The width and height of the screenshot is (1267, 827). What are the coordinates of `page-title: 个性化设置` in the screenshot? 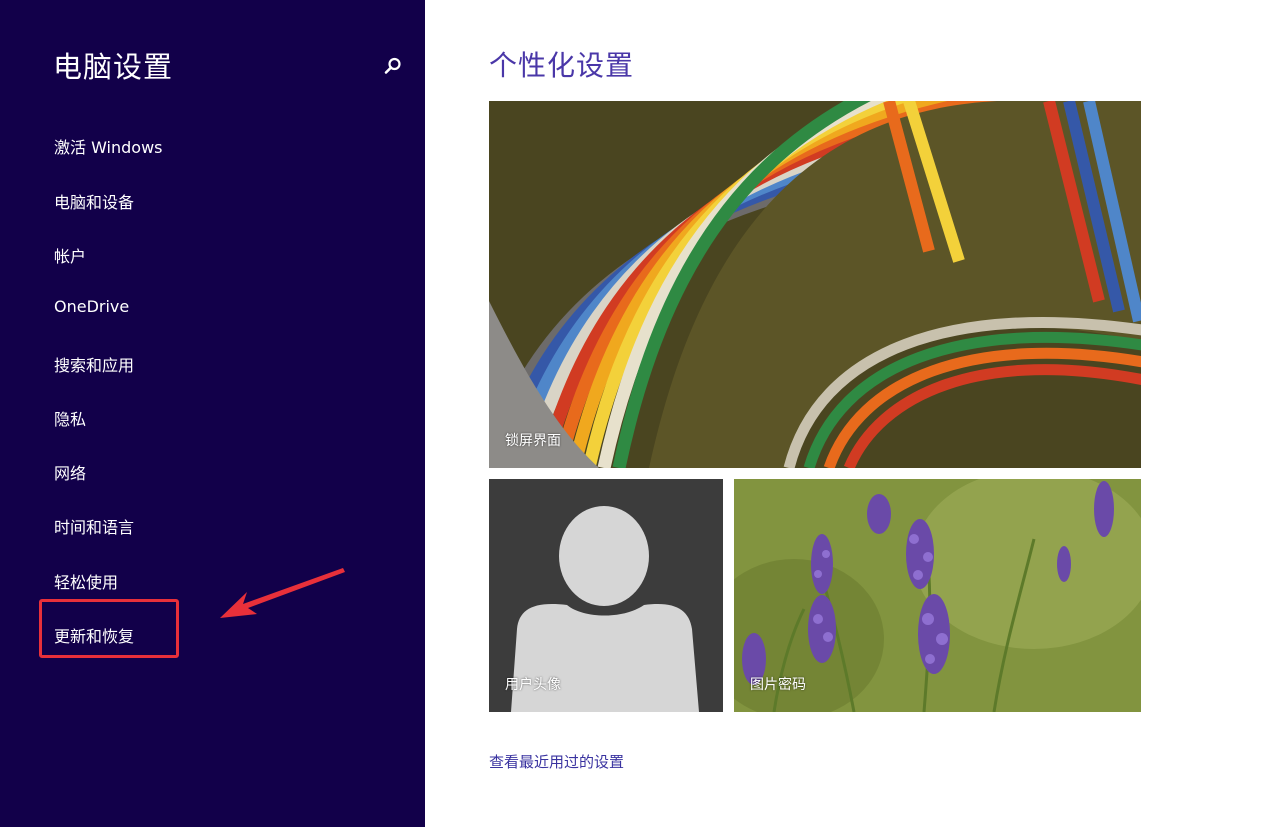 It's located at (562, 65).